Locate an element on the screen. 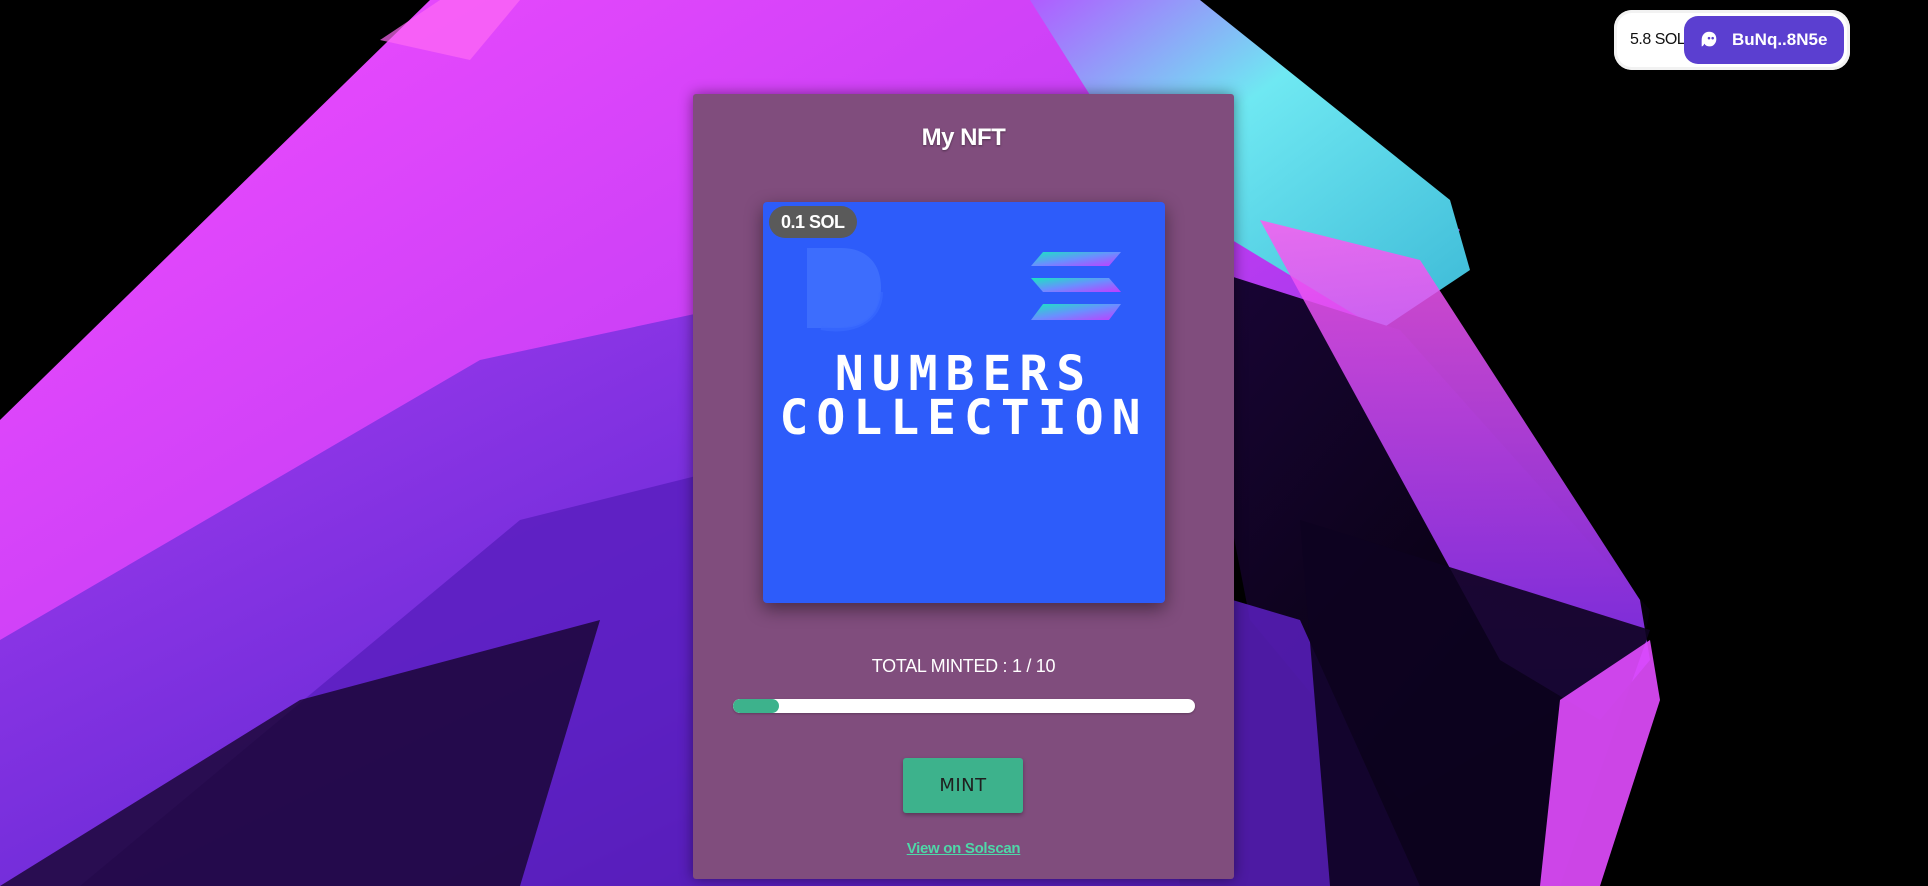 This screenshot has height=886, width=1928. wallet-balance: 5.8 SOL is located at coordinates (1658, 39).